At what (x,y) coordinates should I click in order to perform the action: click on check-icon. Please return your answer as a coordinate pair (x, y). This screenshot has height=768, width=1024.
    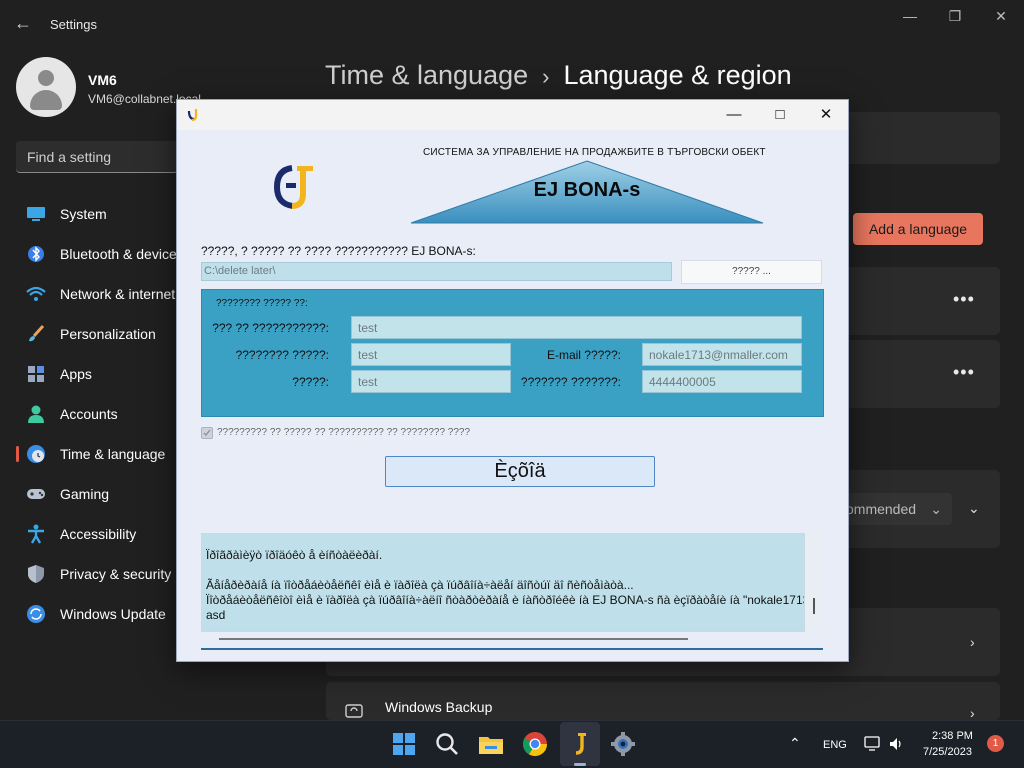
    Looking at the image, I should click on (207, 433).